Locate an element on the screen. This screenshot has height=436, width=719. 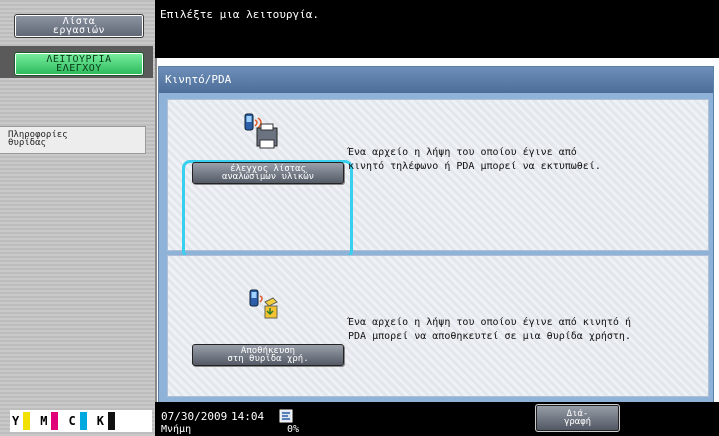
toner-m-letter: M is located at coordinates (44, 421).